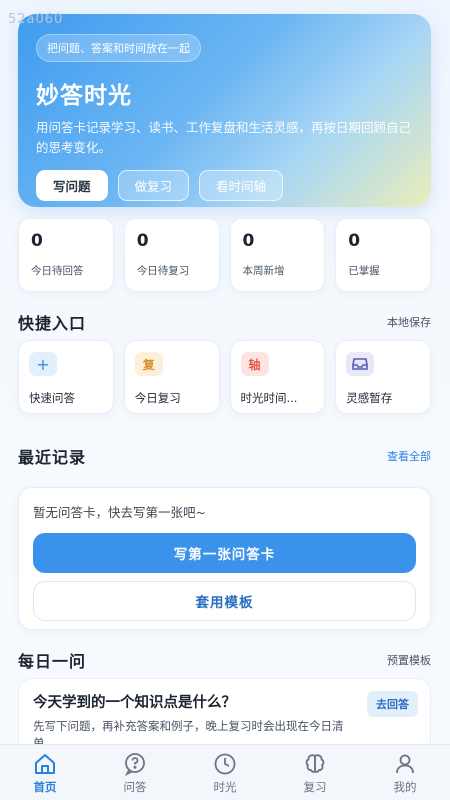  What do you see at coordinates (72, 185) in the screenshot?
I see `write-question-button: 写问题` at bounding box center [72, 185].